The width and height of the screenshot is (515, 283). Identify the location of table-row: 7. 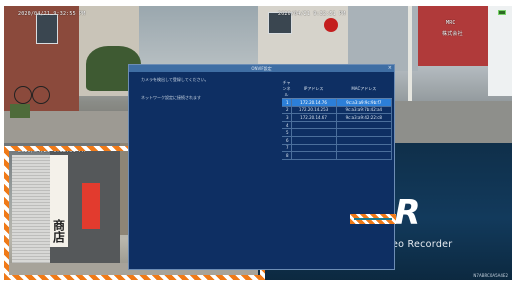
(337, 148).